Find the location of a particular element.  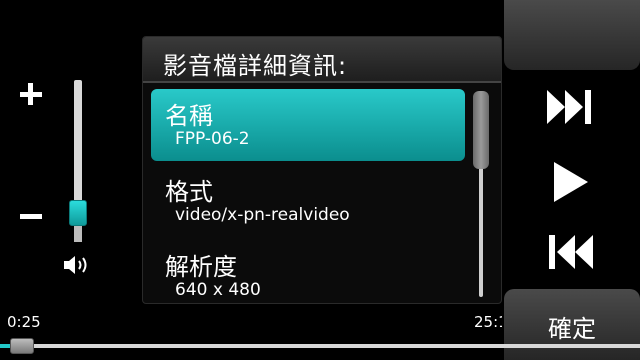

detail-item-format: 格式 video/x-pn-realvideo is located at coordinates (308, 201).